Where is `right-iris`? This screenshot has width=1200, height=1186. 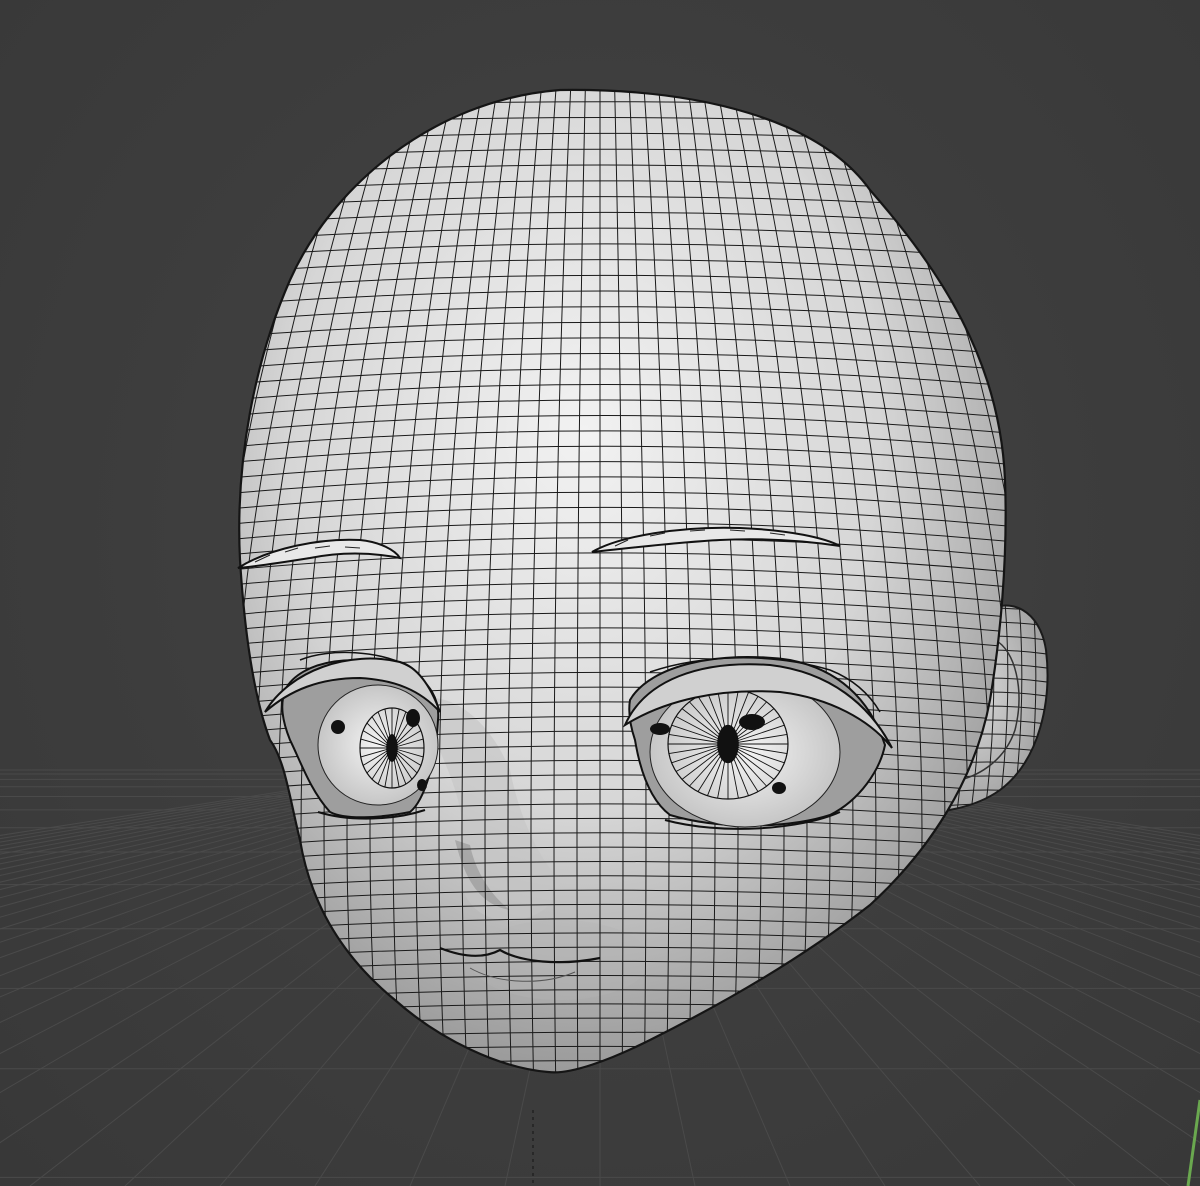
right-iris is located at coordinates (728, 744).